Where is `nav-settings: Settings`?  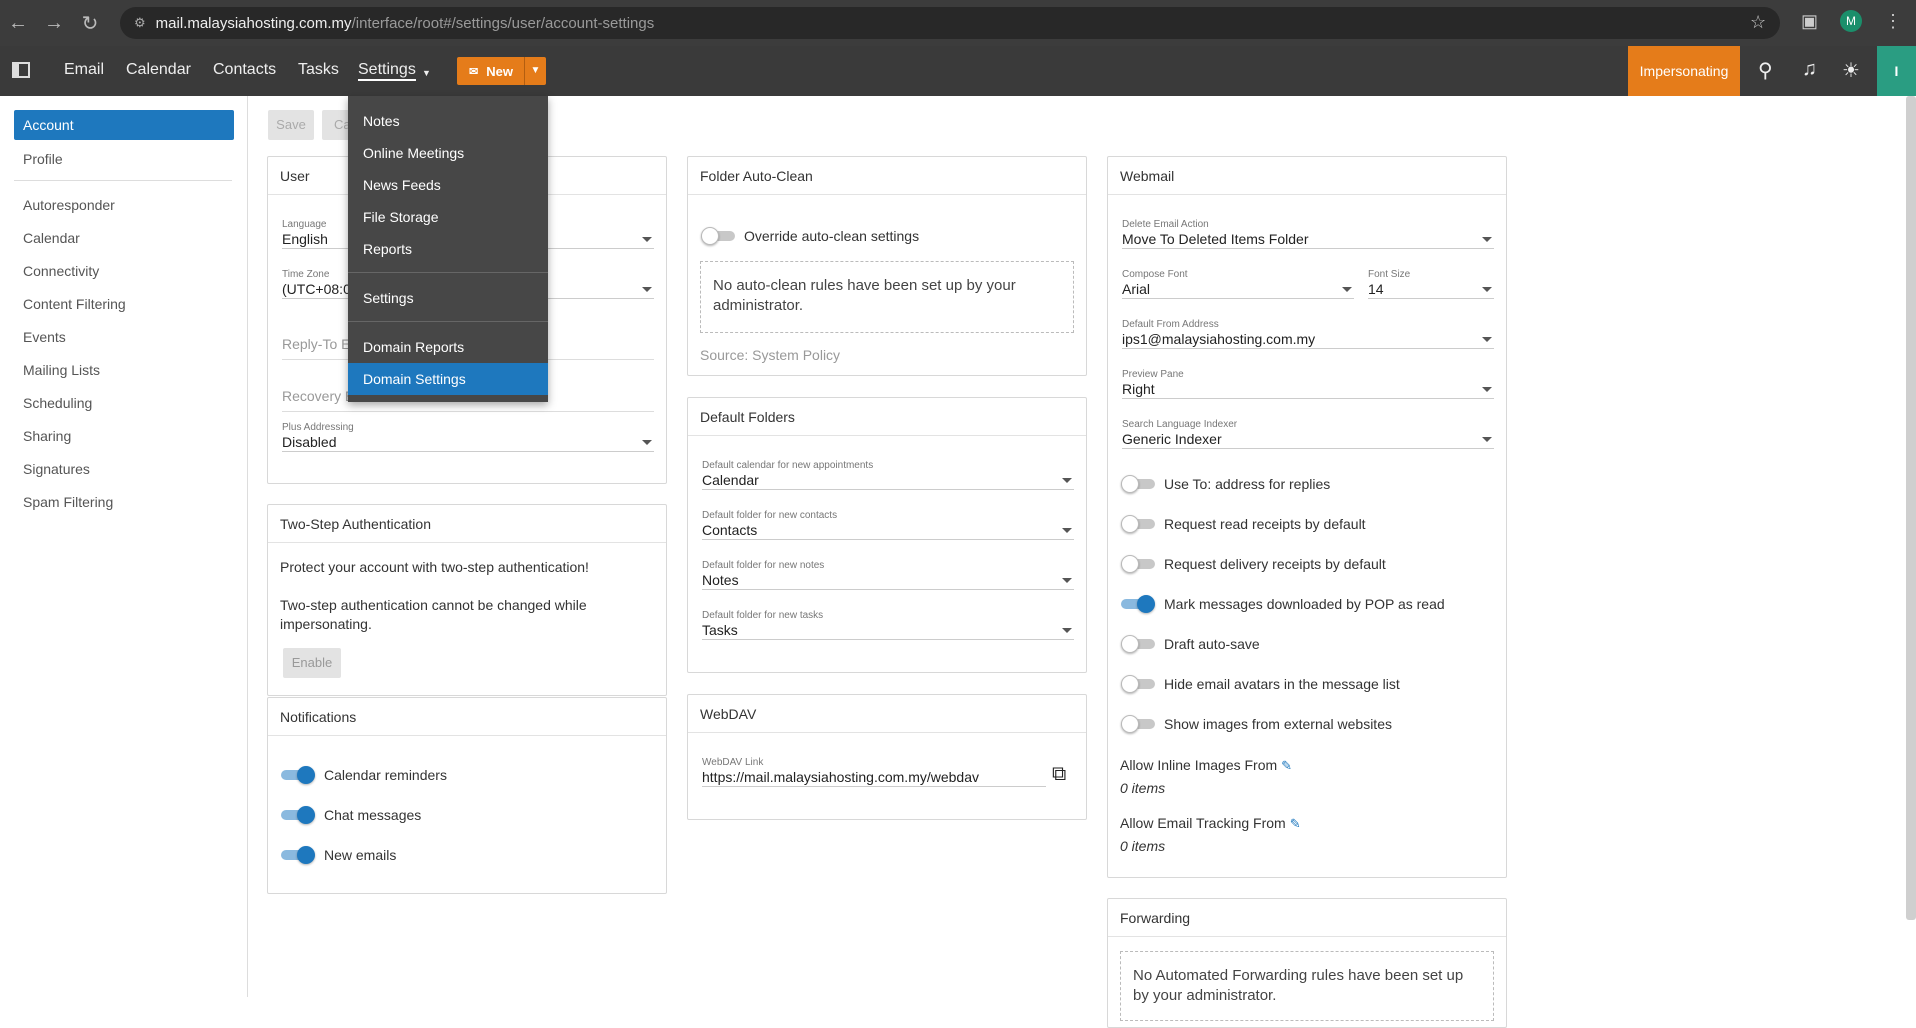 nav-settings: Settings is located at coordinates (387, 71).